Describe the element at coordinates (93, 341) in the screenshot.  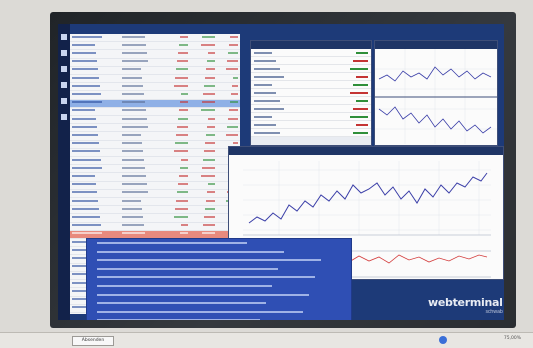
I see `submit-button: Absenden` at that location.